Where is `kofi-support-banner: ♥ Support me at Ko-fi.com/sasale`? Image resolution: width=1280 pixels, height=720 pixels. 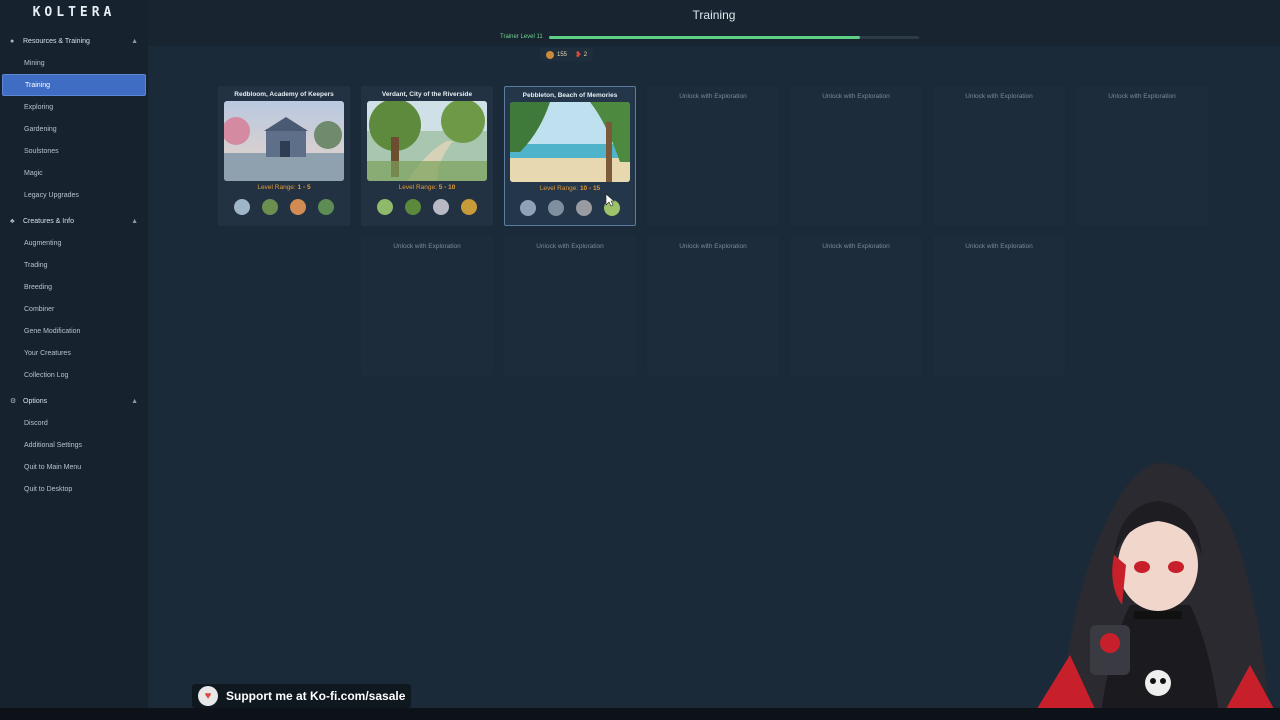 kofi-support-banner: ♥ Support me at Ko-fi.com/sasale is located at coordinates (302, 696).